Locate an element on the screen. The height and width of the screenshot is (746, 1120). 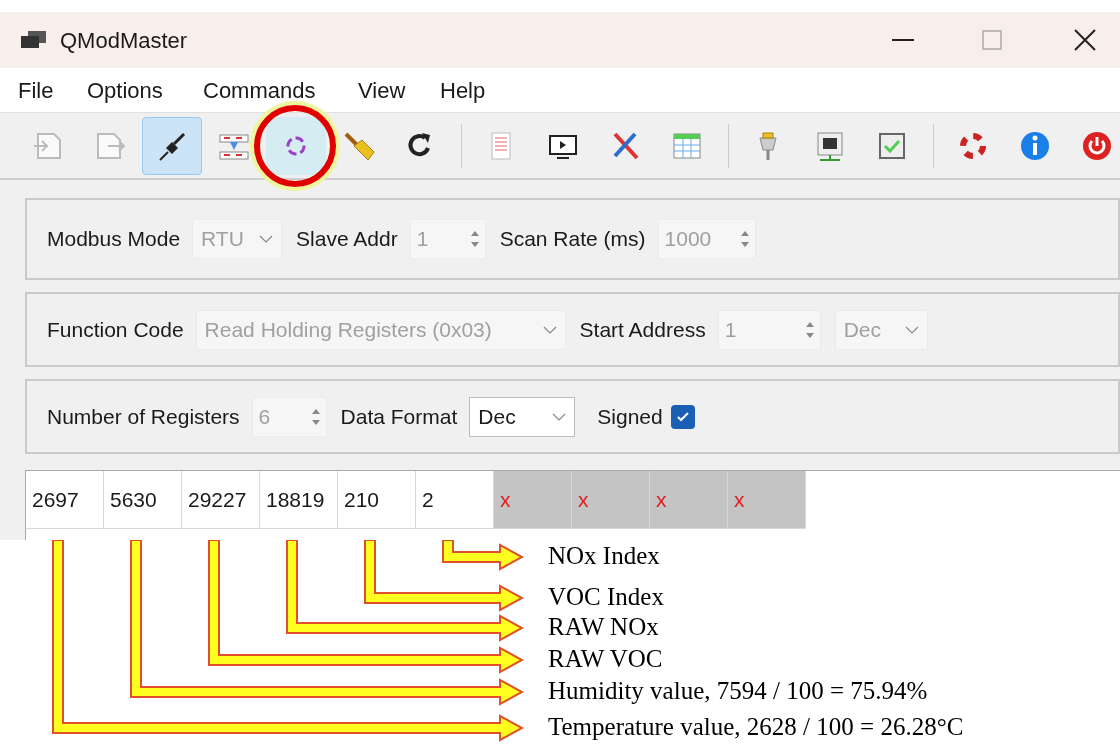
window-title: QModMaster is located at coordinates (124, 40).